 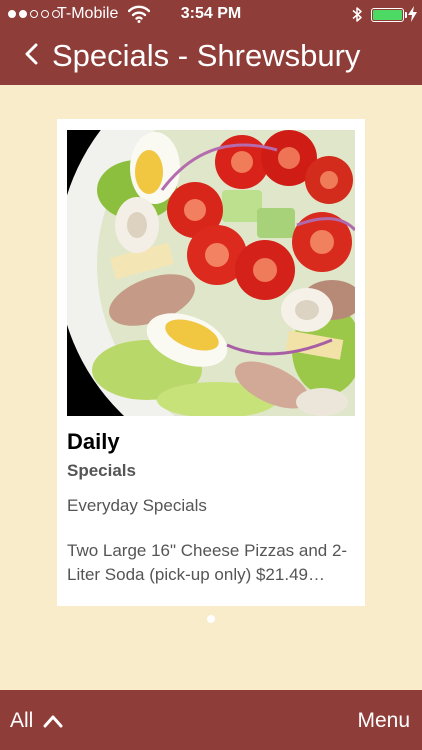 I want to click on card-category: Everyday Specials, so click(x=137, y=505).